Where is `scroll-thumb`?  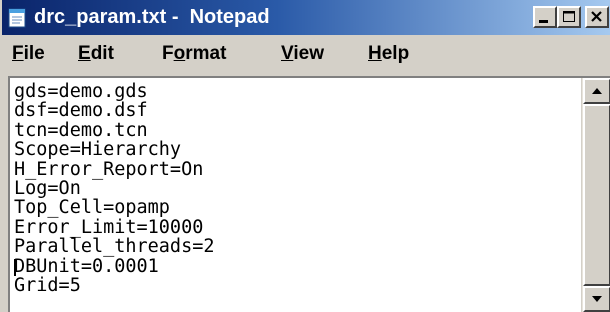
scroll-thumb is located at coordinates (596, 195).